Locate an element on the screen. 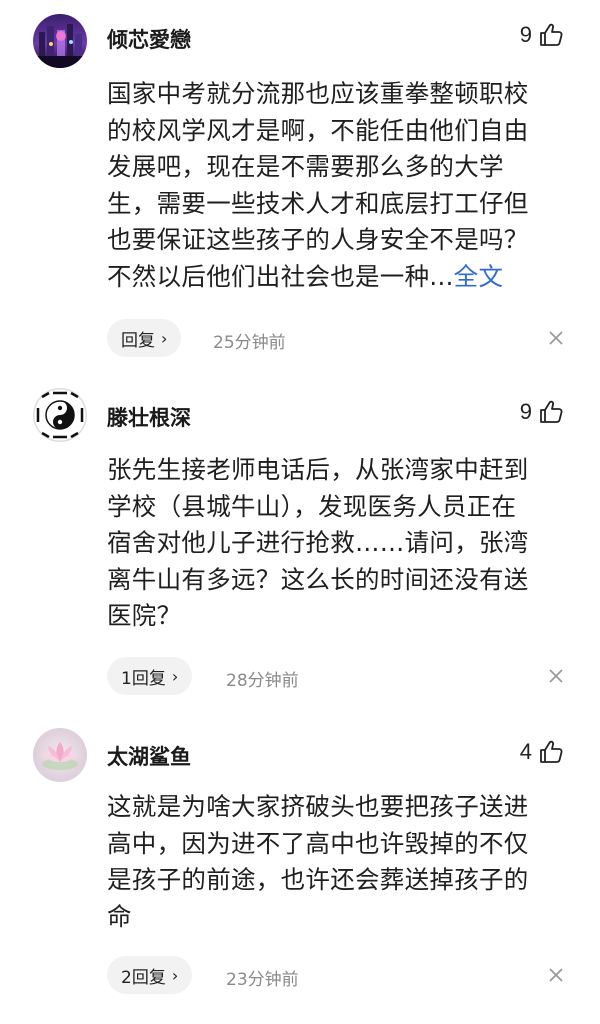 This screenshot has width=600, height=1024. like-button: 4 is located at coordinates (542, 752).